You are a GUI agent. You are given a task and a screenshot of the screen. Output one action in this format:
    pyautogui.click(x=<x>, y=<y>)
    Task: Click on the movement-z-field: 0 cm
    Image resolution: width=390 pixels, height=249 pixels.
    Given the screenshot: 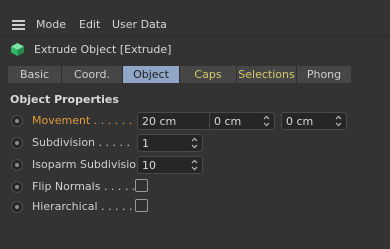 What is the action you would take?
    pyautogui.click(x=314, y=121)
    